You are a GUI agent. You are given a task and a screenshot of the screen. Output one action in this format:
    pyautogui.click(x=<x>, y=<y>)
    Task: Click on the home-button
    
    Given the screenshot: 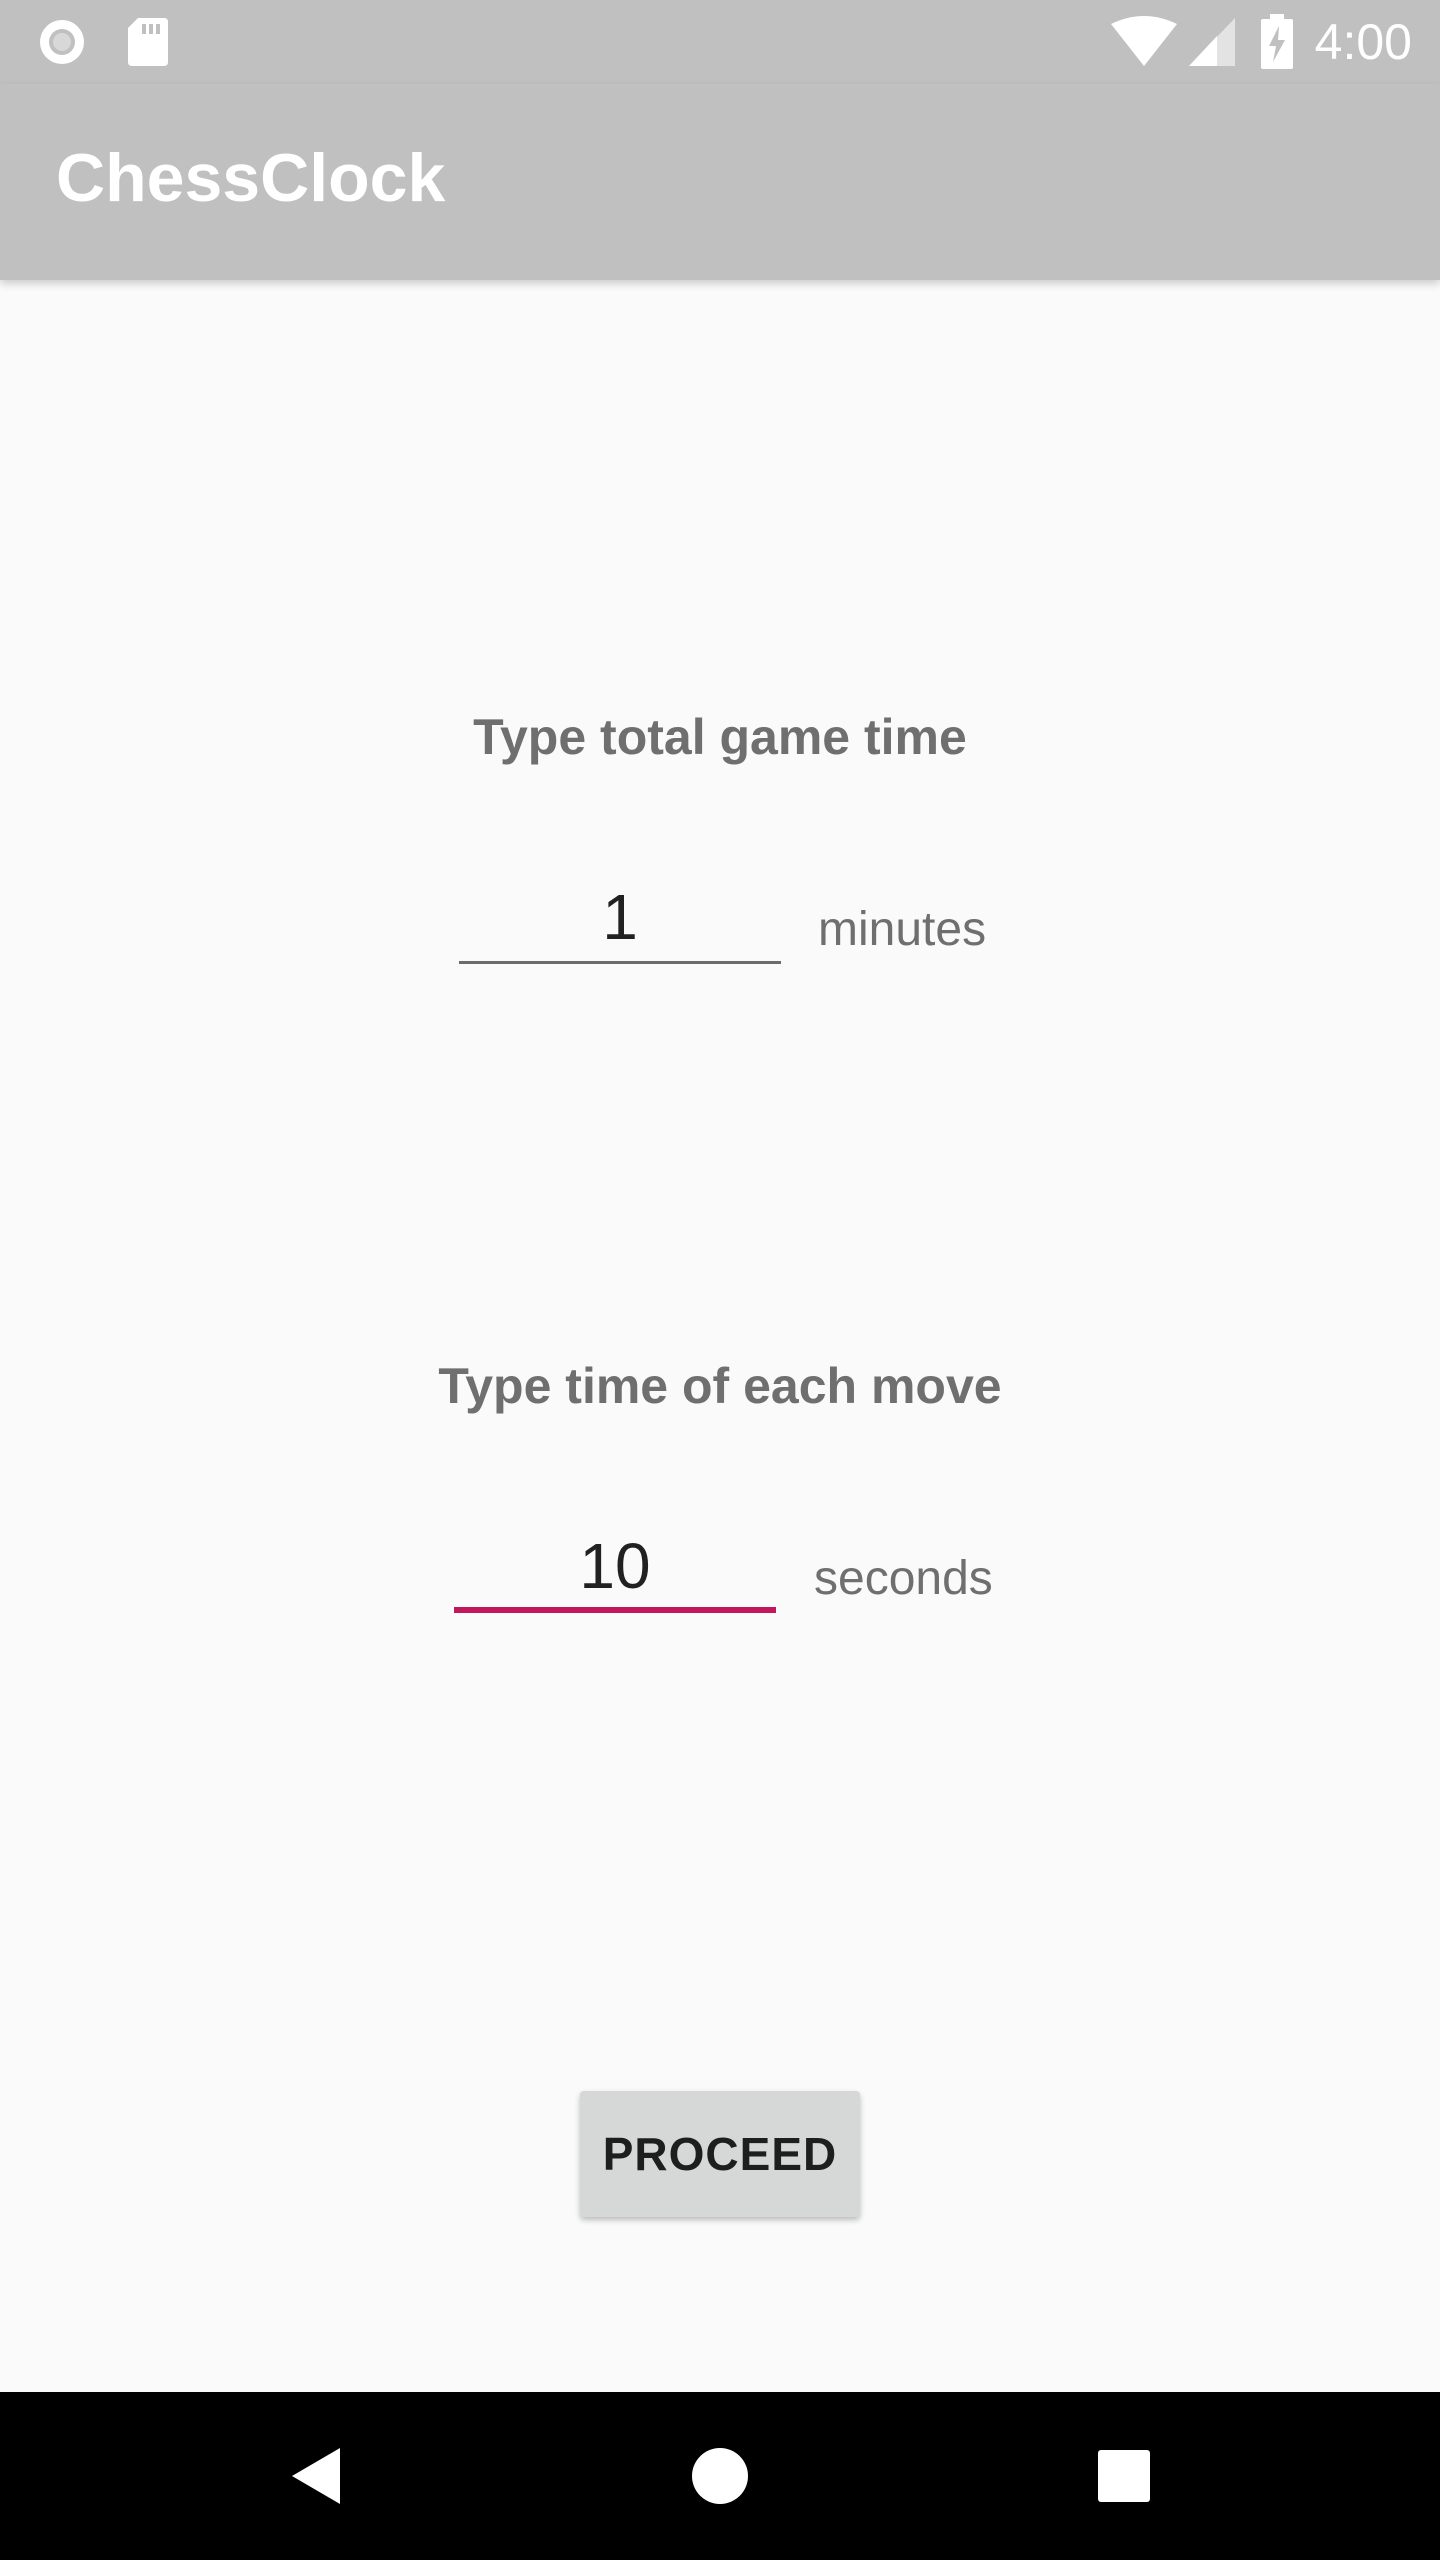 What is the action you would take?
    pyautogui.click(x=720, y=2476)
    